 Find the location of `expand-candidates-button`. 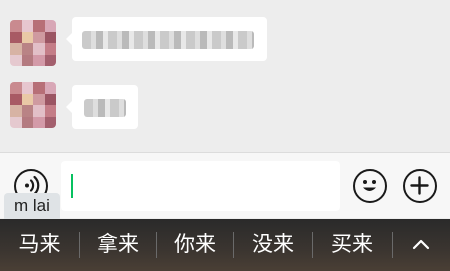

expand-candidates-button is located at coordinates (421, 245).